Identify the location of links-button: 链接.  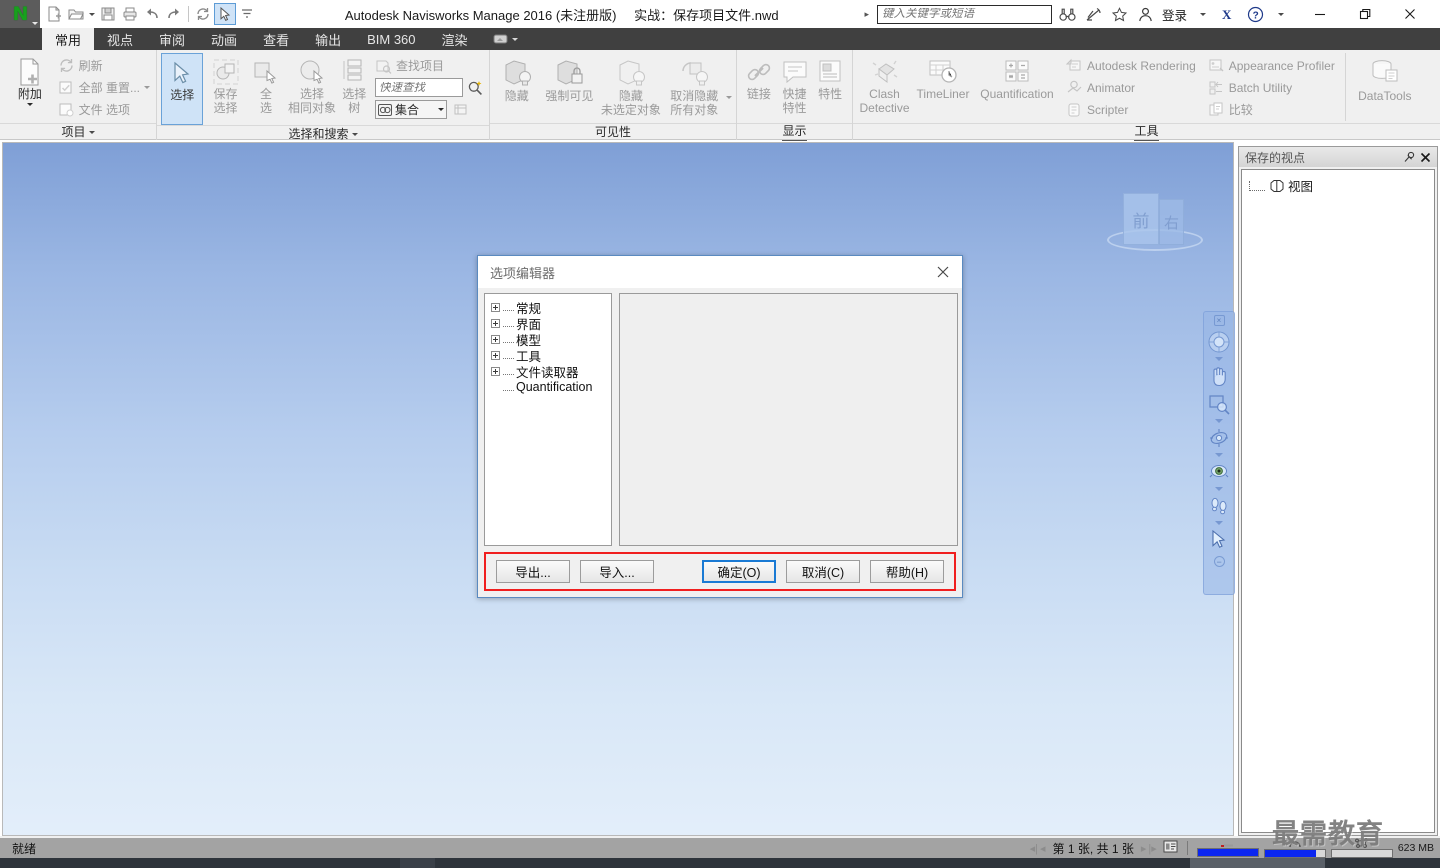
(759, 77).